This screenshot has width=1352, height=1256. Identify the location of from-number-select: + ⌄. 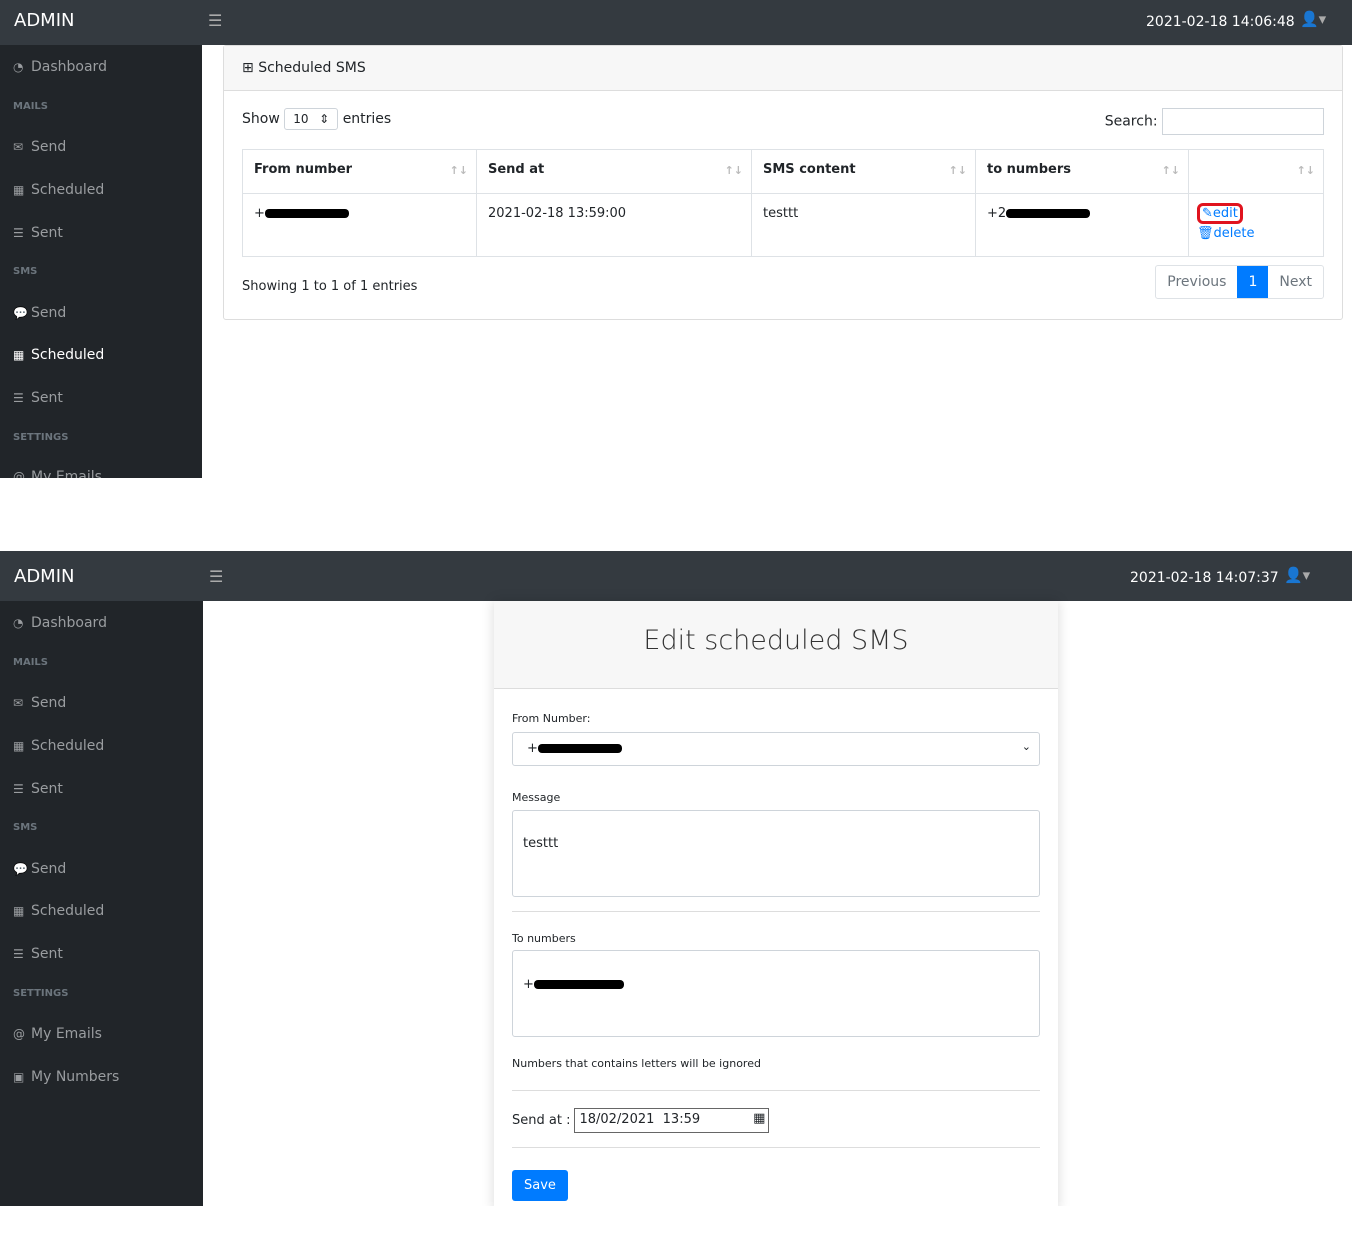
(776, 749).